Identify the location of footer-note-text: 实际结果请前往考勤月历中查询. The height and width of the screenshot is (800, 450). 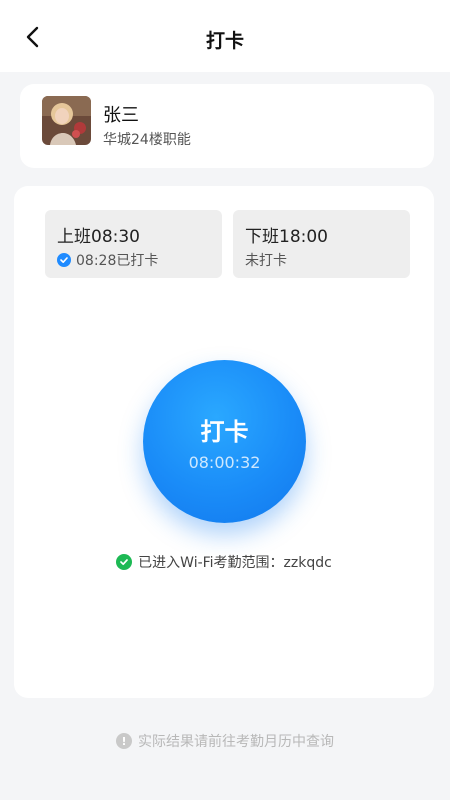
(236, 742).